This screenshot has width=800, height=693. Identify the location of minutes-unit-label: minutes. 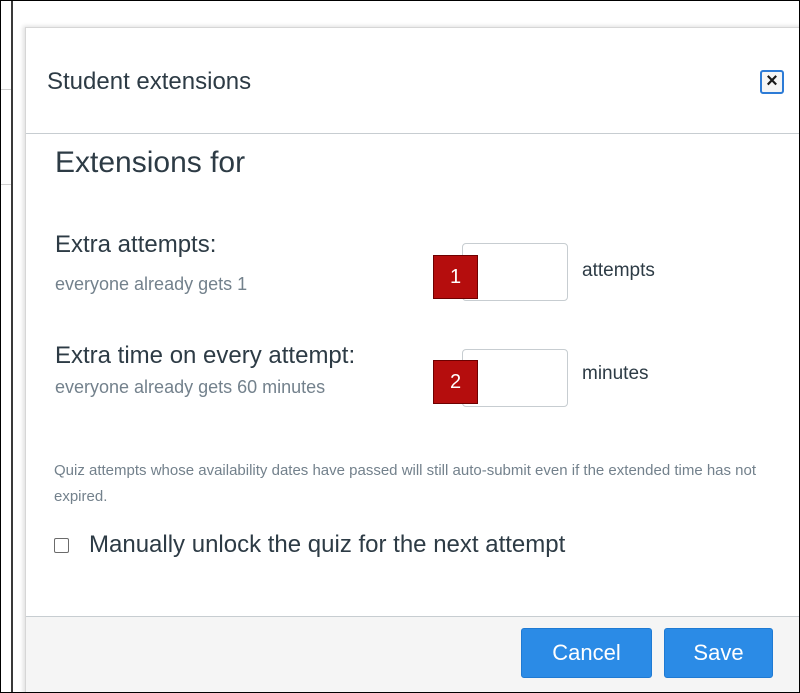
(615, 373).